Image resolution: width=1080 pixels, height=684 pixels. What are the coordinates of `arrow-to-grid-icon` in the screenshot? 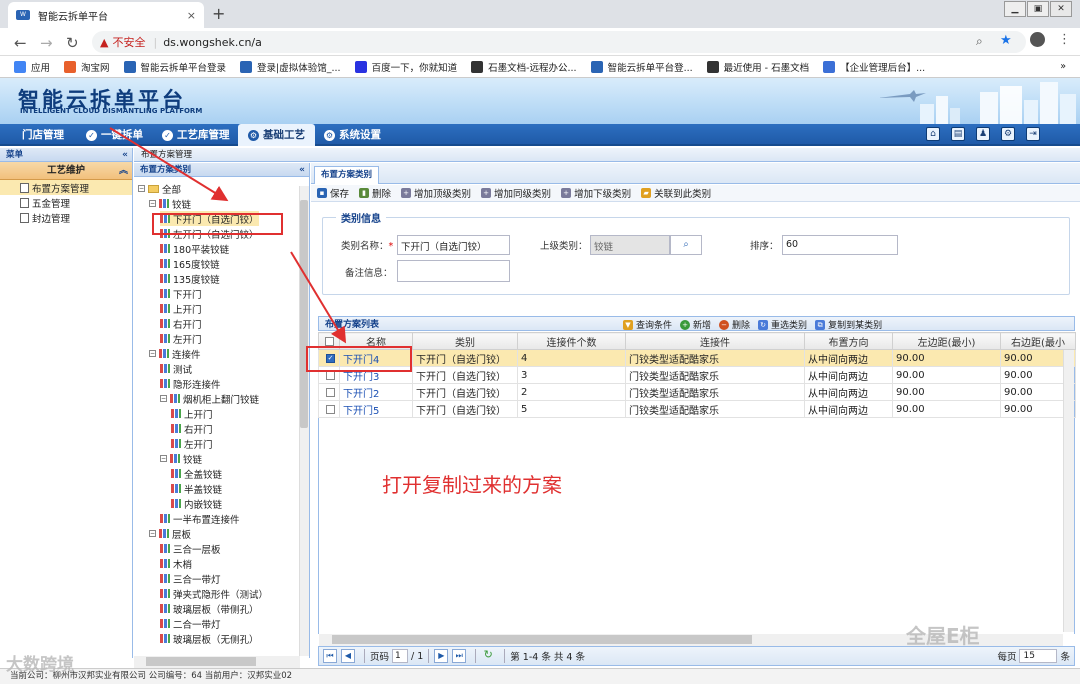 It's located at (318, 297).